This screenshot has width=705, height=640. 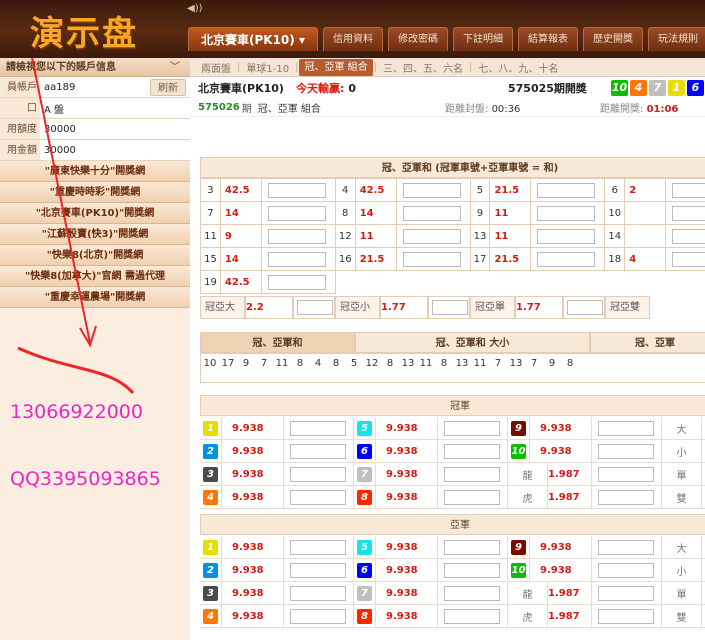 I want to click on subtab-single-ball: 單球1-10, so click(x=267, y=67).